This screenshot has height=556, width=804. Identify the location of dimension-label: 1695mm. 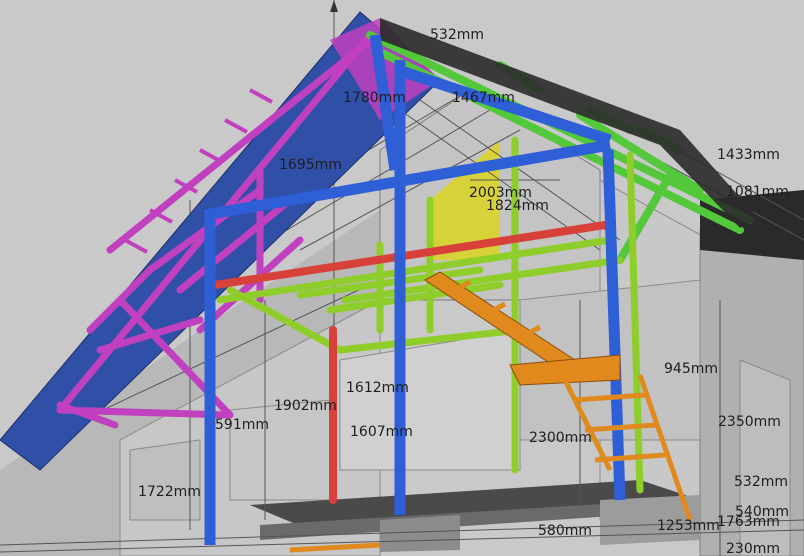
(310, 165).